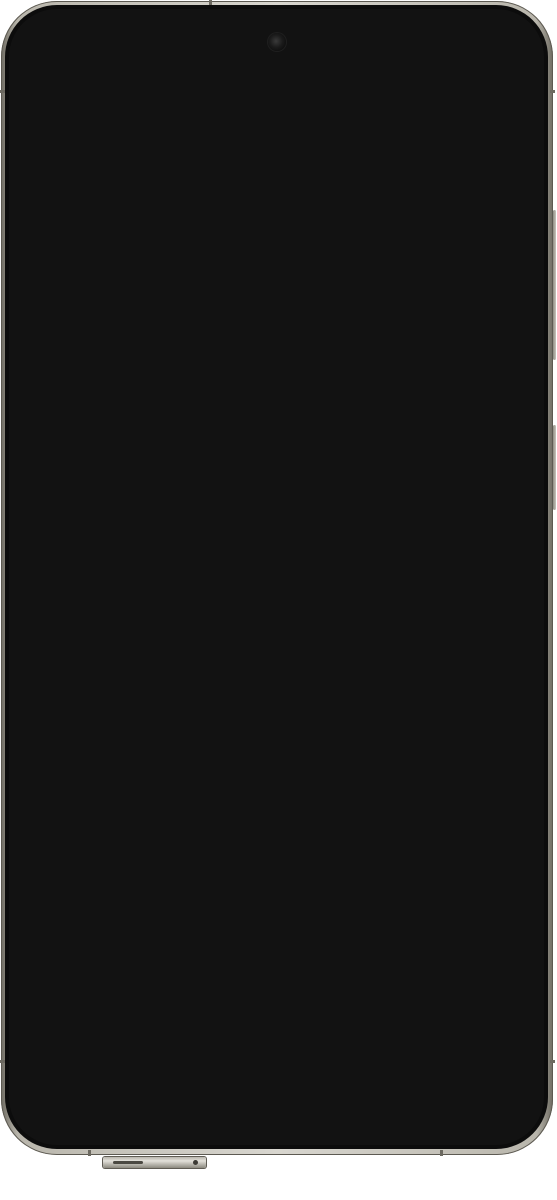 This screenshot has height=1200, width=557. What do you see at coordinates (552, 1061) in the screenshot?
I see `antenna-line-right-bottom` at bounding box center [552, 1061].